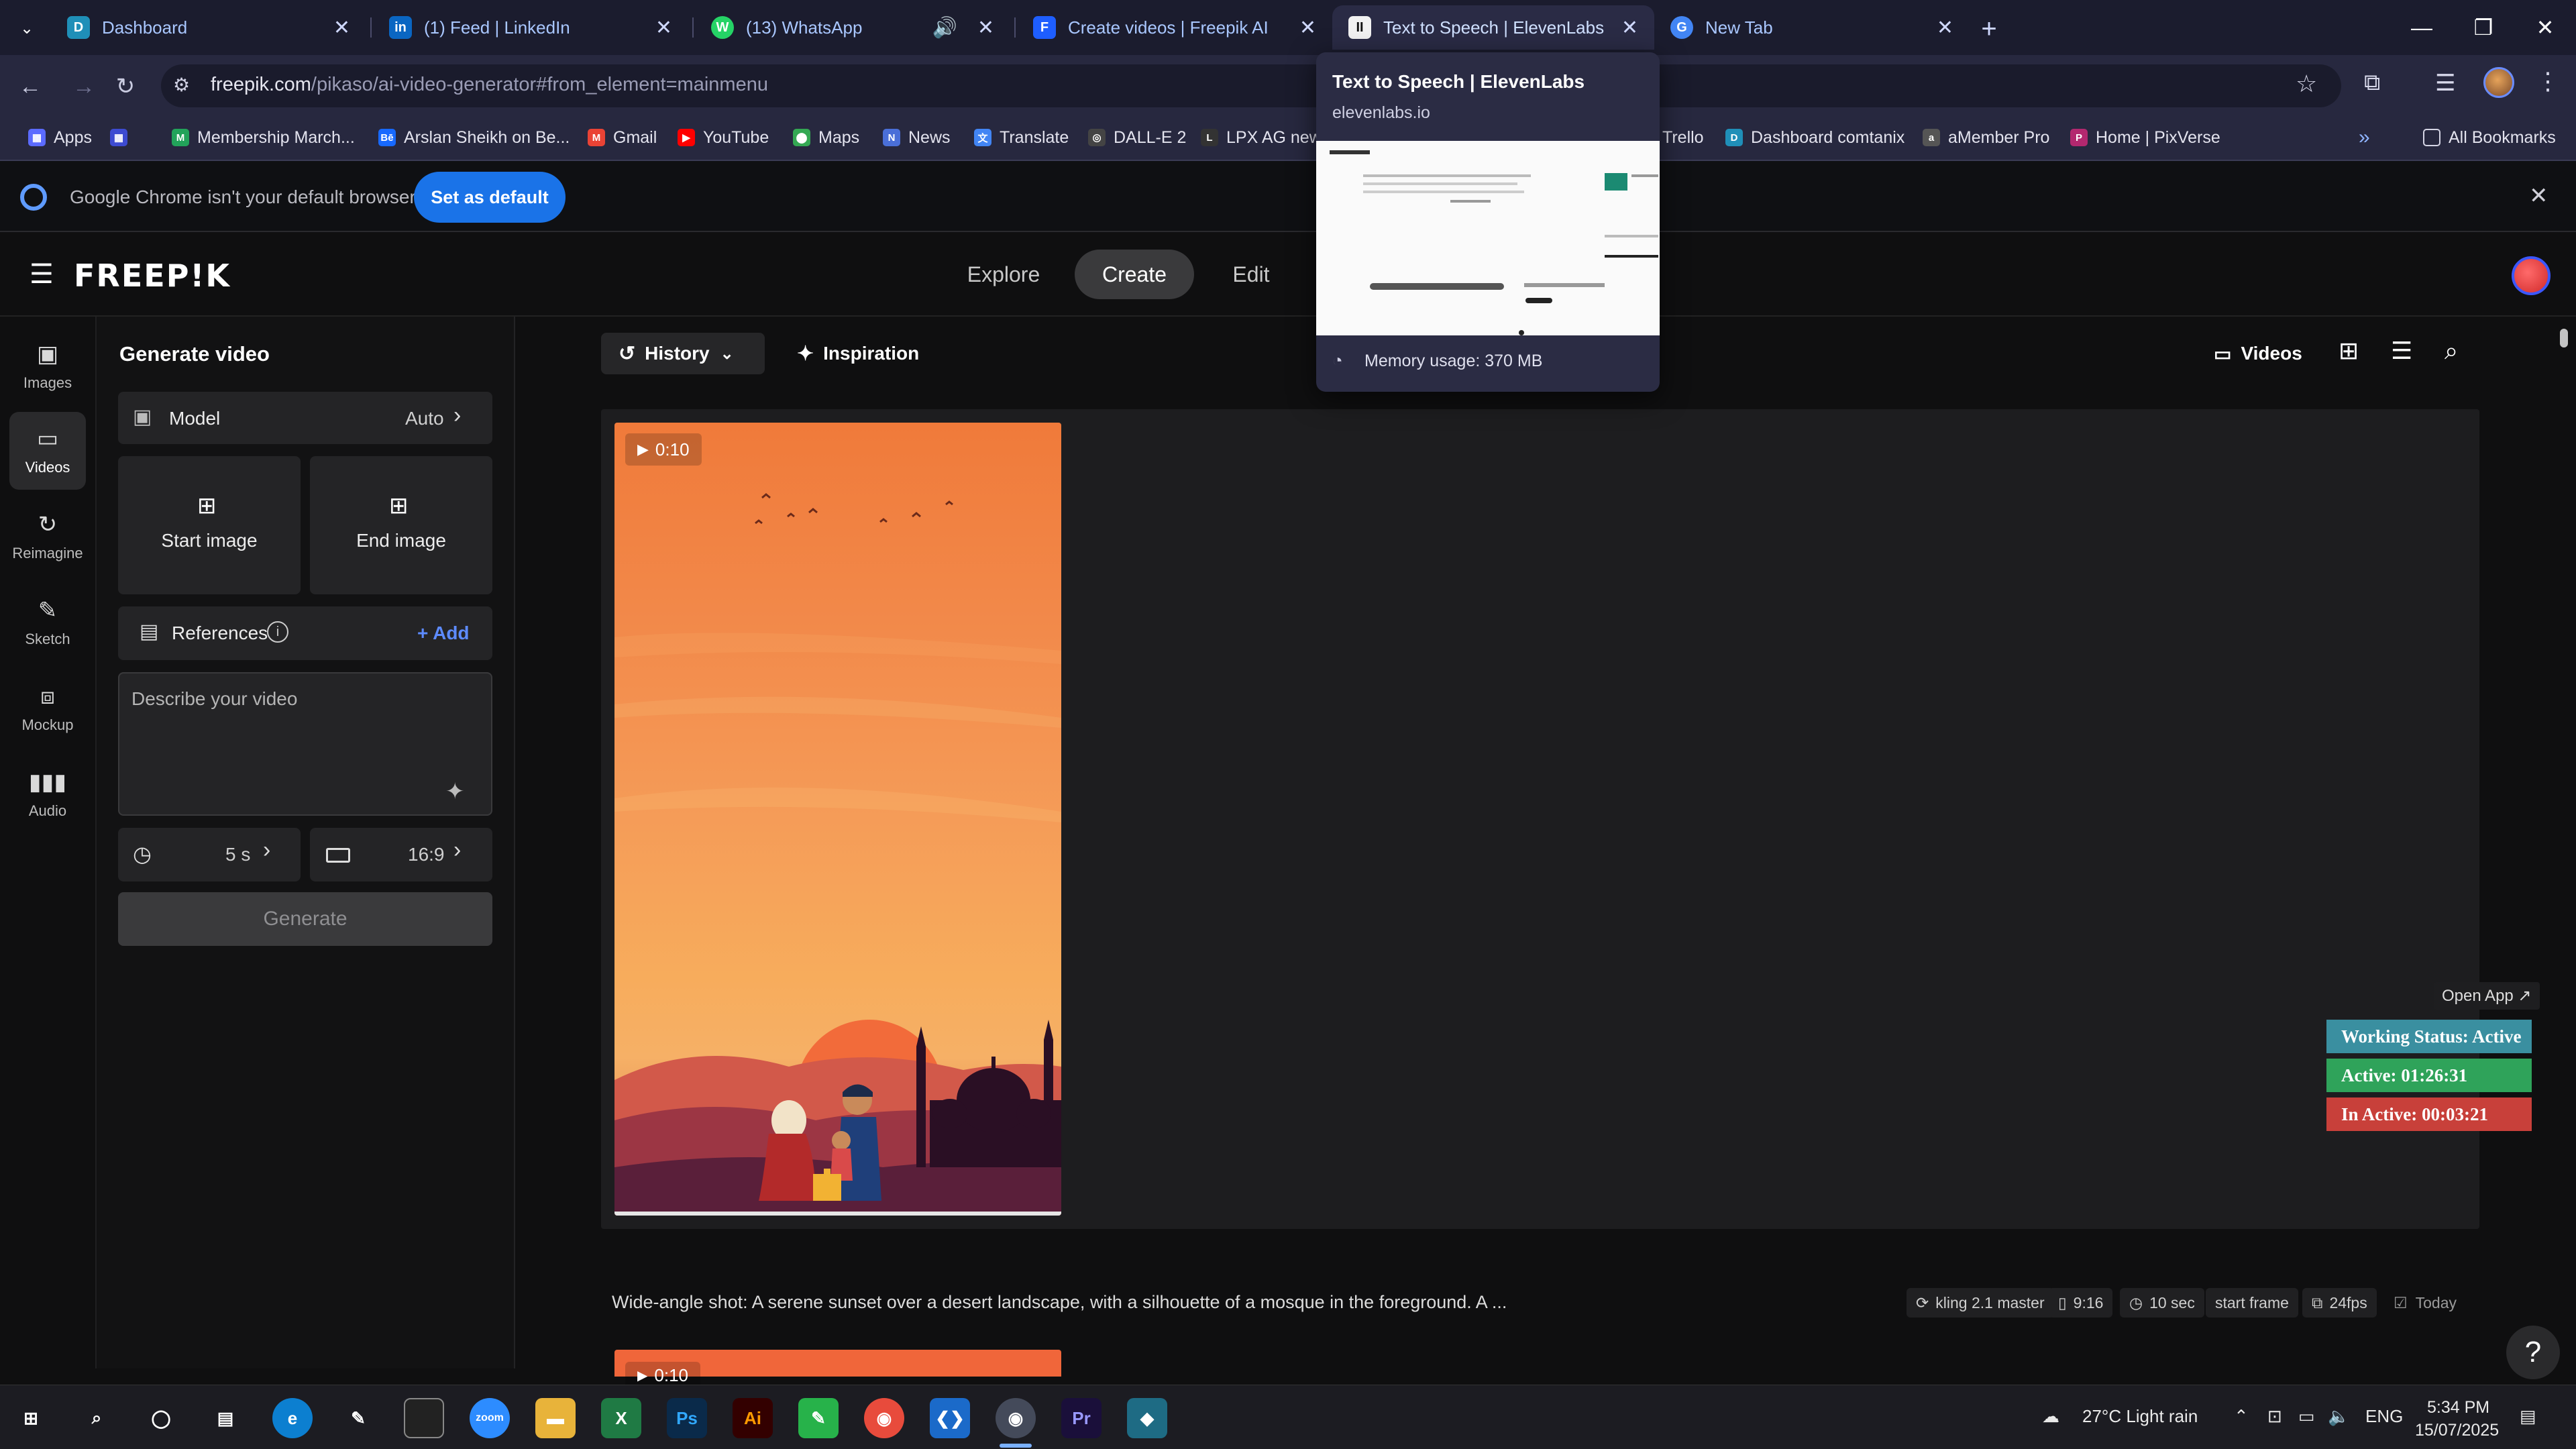  What do you see at coordinates (2422, 27) in the screenshot?
I see `minimize-icon: —` at bounding box center [2422, 27].